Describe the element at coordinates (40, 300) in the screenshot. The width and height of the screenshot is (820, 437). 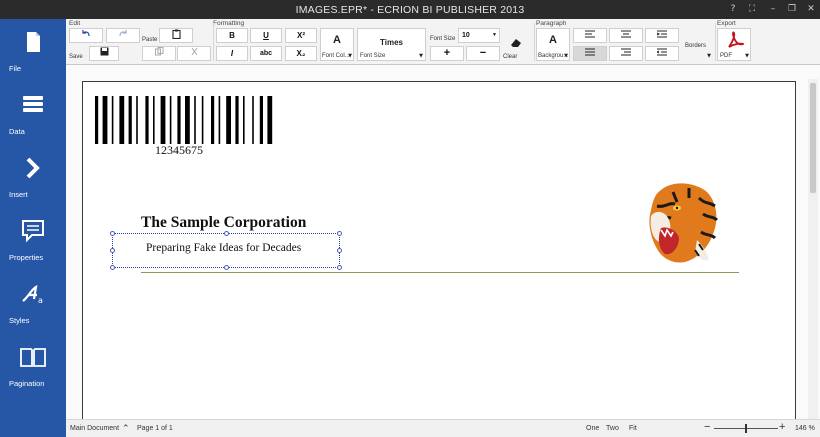
I see `svg-text: a` at that location.